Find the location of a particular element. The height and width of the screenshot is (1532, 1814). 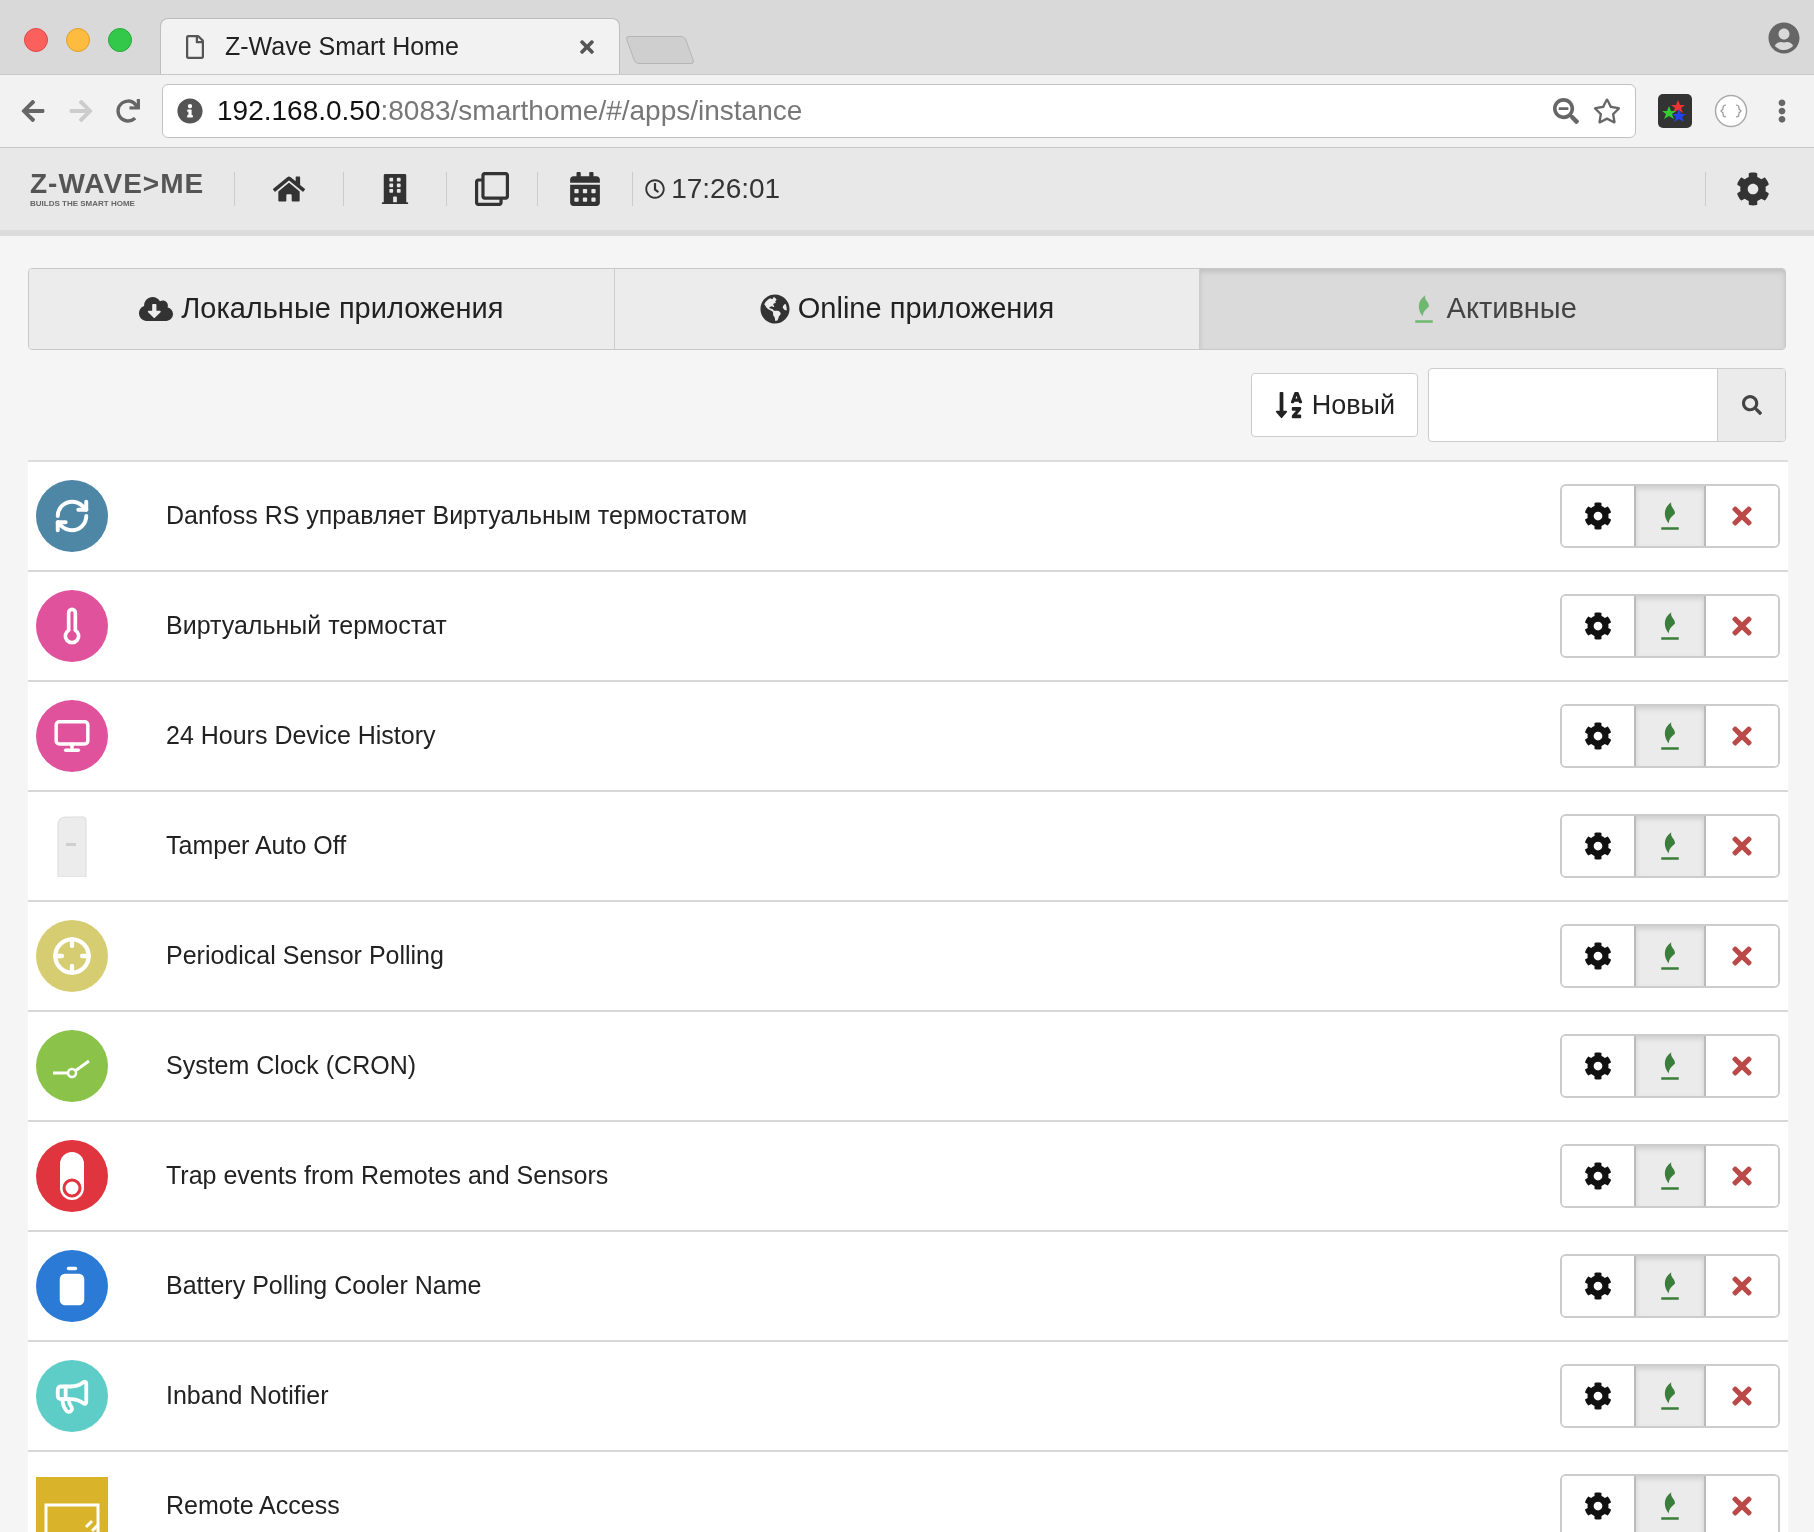

app-name: Inband Notifier is located at coordinates (248, 1396).